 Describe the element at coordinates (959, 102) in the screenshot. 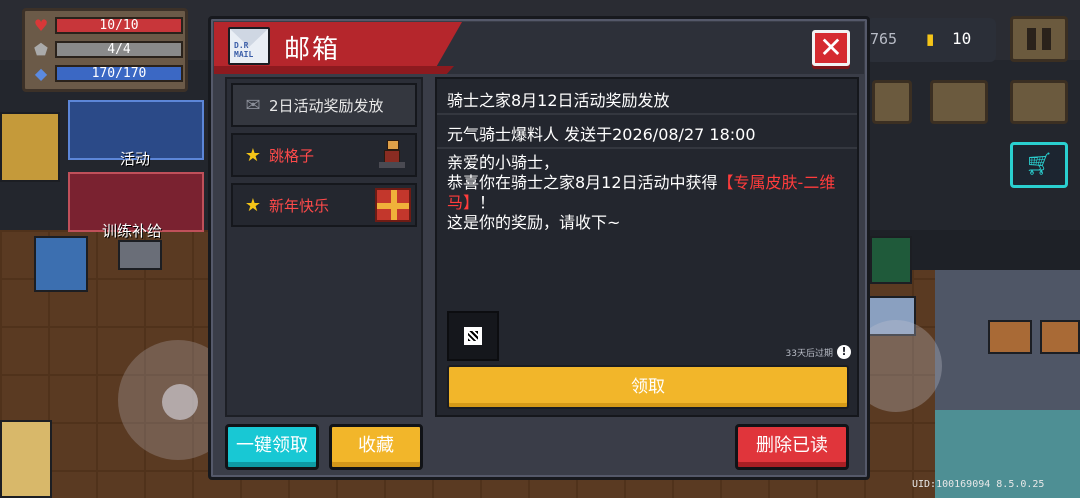

I see `exit-button` at that location.